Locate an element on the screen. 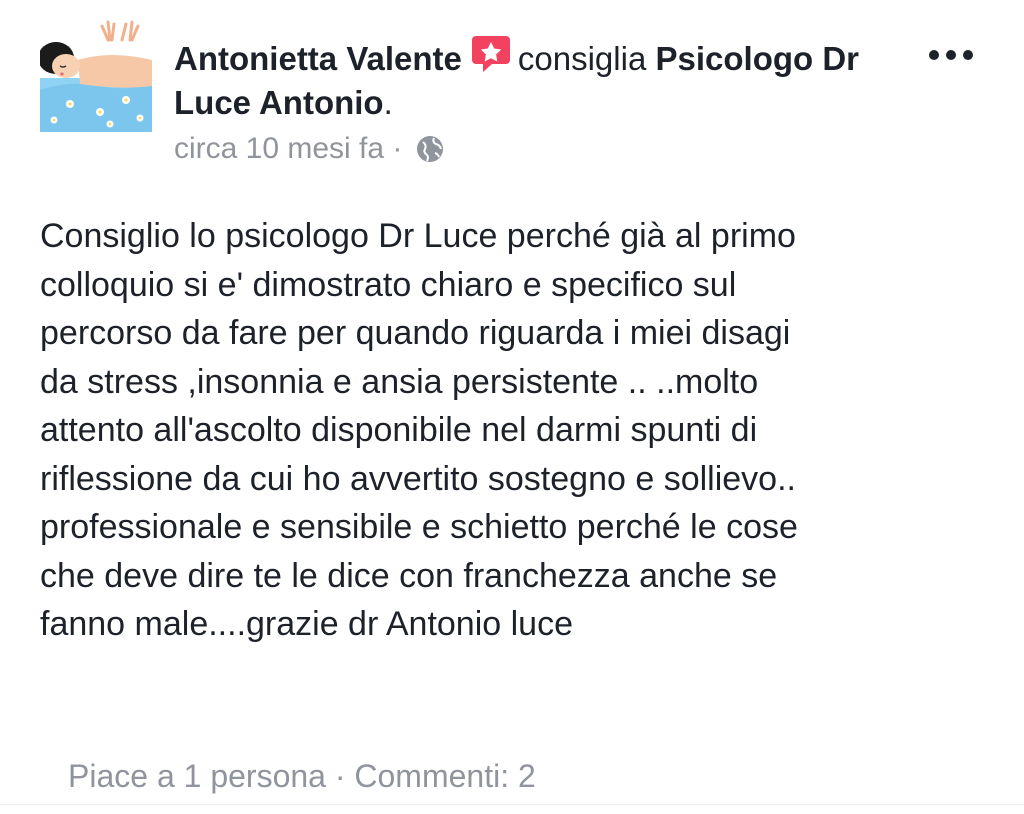 The height and width of the screenshot is (814, 1024). comments-link: Commenti: 2 is located at coordinates (444, 776).